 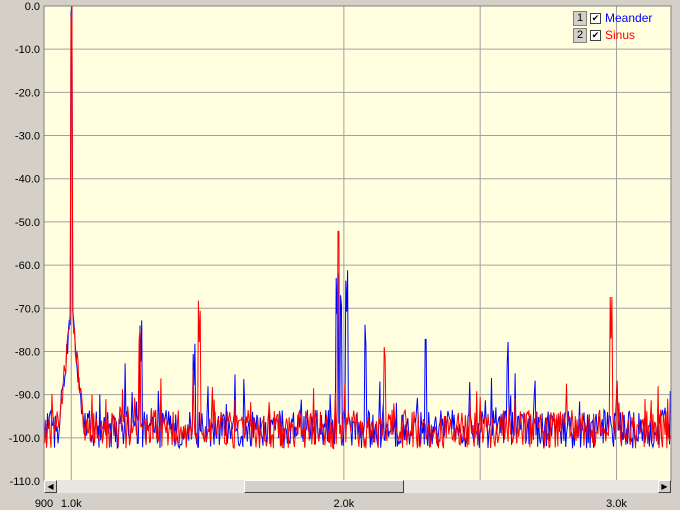 What do you see at coordinates (27, 180) in the screenshot?
I see `y-tick-label: -40.0` at bounding box center [27, 180].